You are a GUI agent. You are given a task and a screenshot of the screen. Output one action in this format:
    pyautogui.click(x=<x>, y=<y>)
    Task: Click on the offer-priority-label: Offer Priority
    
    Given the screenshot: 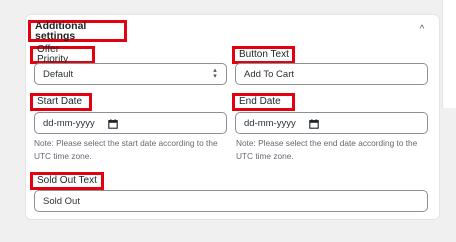 What is the action you would take?
    pyautogui.click(x=62, y=55)
    